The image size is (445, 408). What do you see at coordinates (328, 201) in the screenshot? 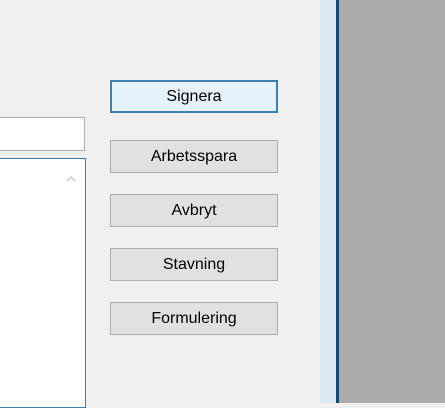
I see `window-border` at bounding box center [328, 201].